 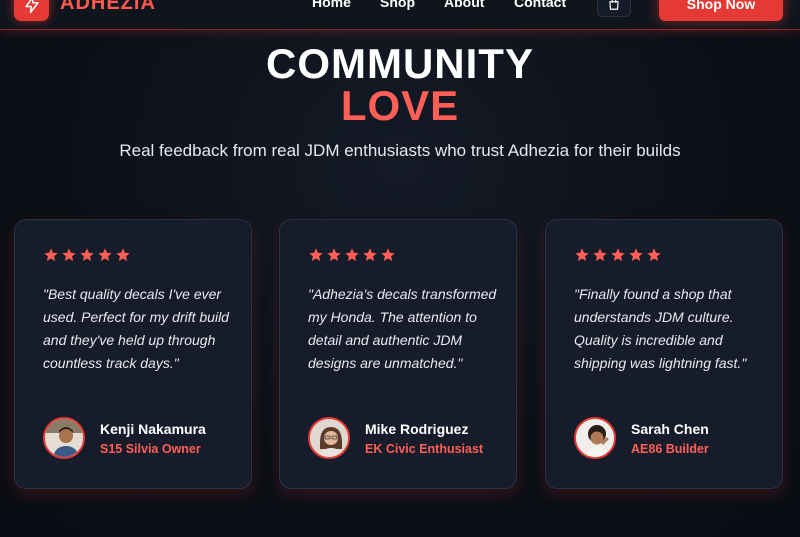 I want to click on reviewer-name: Kenji Nakamura, so click(x=153, y=429).